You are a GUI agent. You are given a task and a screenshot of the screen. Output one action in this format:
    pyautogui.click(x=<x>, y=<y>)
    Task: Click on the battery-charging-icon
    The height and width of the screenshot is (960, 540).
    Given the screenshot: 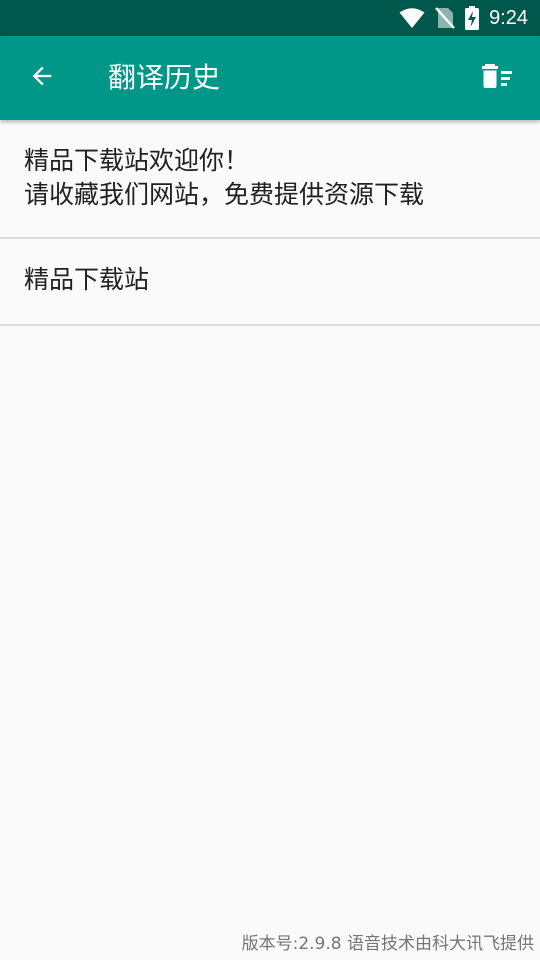 What is the action you would take?
    pyautogui.click(x=472, y=18)
    